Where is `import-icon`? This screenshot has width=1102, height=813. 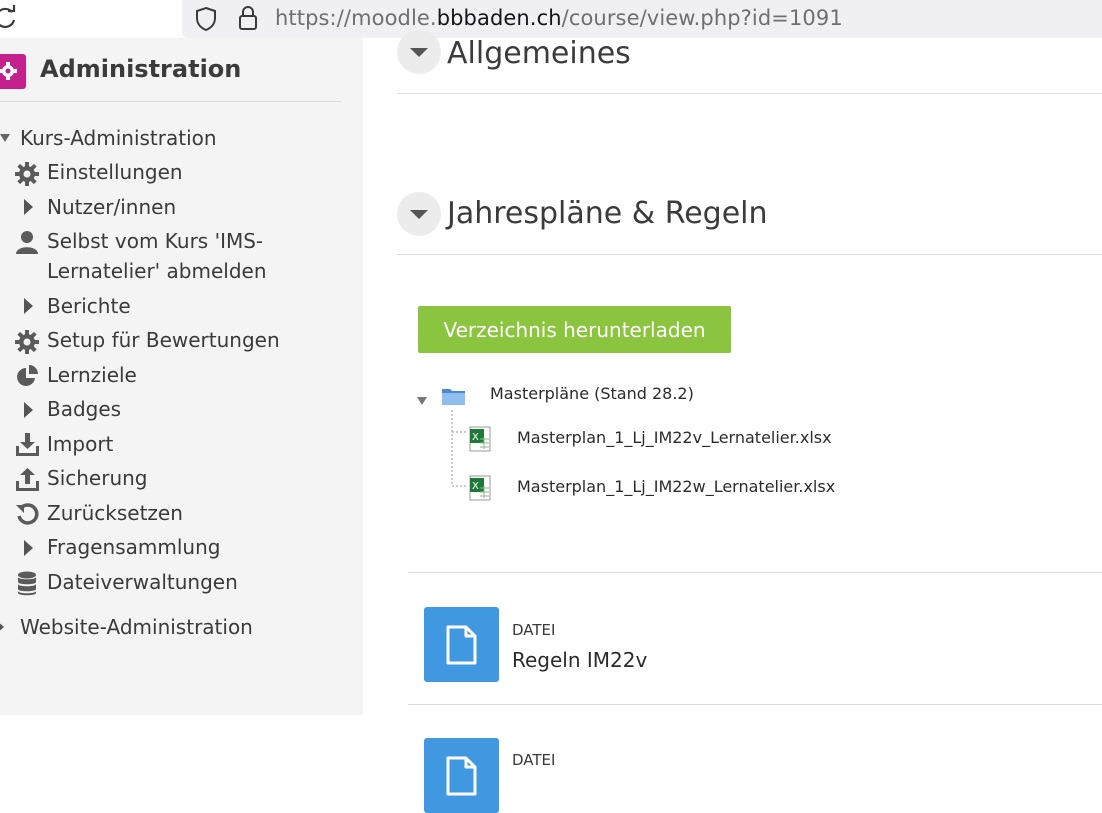
import-icon is located at coordinates (27, 444).